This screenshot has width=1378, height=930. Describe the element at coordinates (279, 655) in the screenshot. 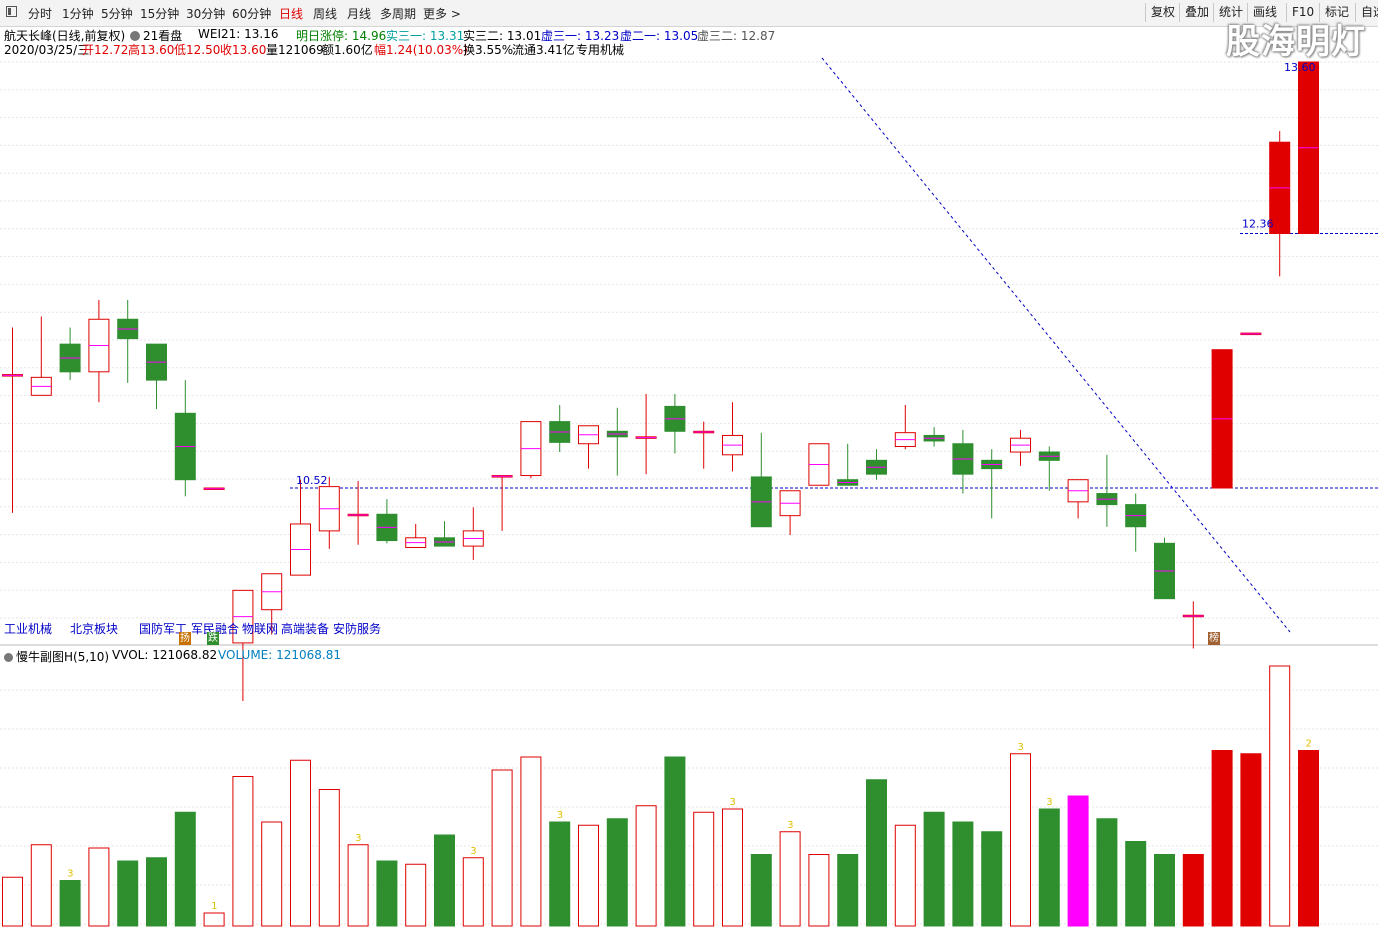

I see `volume-value: VOLUME: 121068.81` at that location.